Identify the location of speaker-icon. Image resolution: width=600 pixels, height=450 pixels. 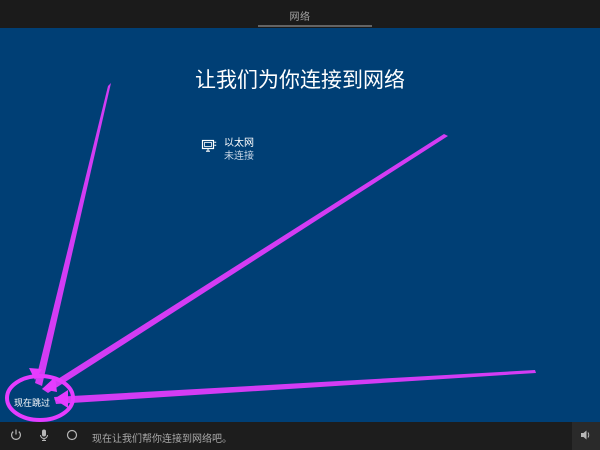
(585, 435).